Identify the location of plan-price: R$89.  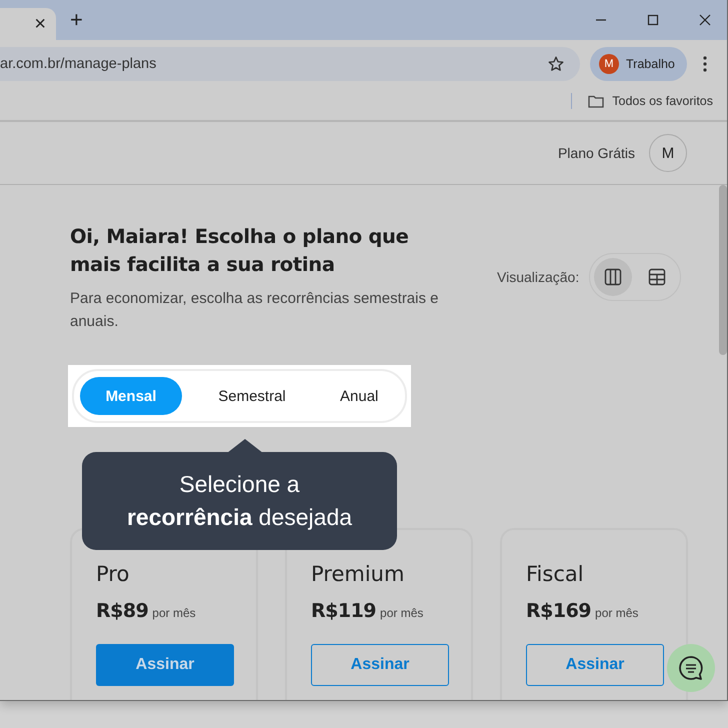
(122, 611).